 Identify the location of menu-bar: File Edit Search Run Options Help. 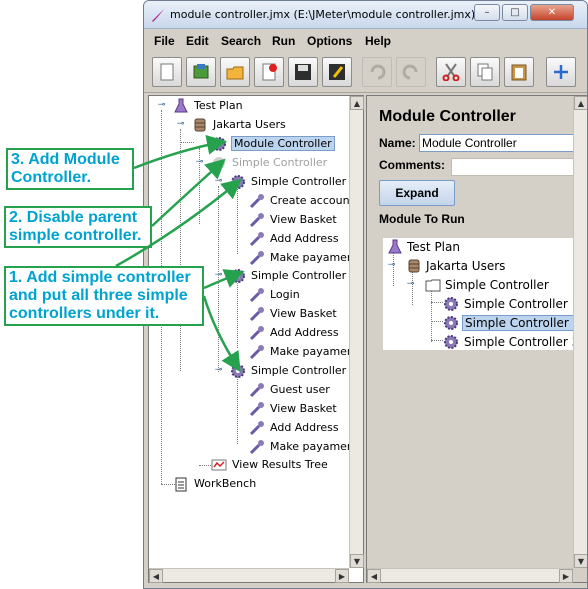
(365, 41).